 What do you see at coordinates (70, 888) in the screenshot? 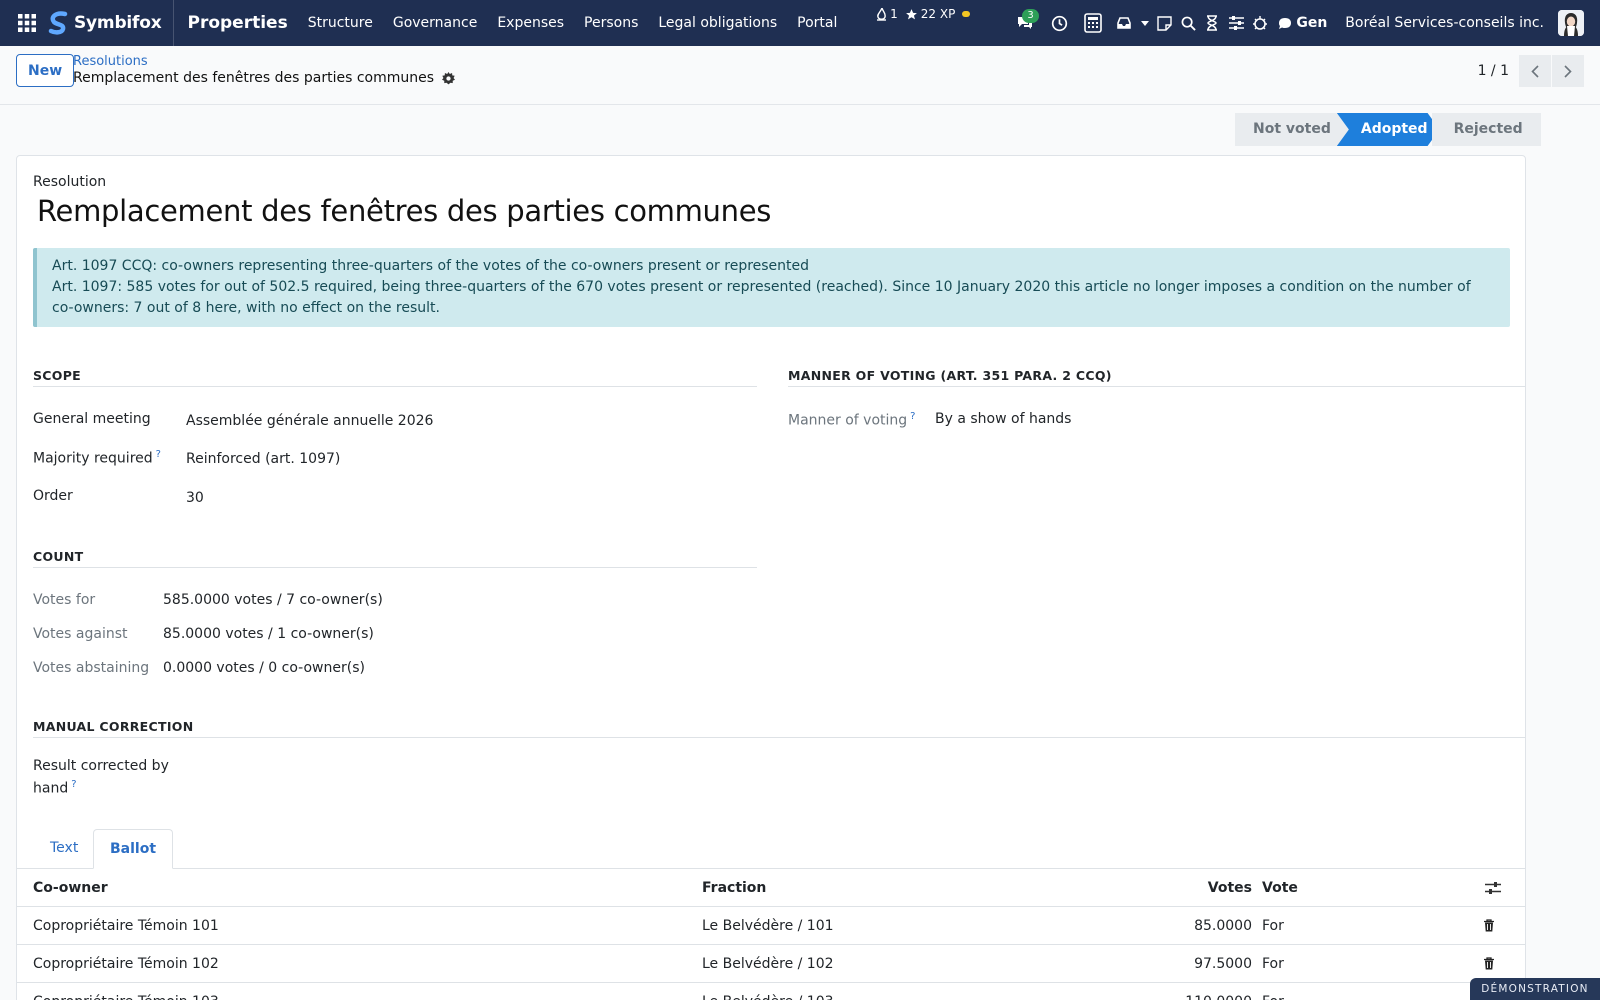
I see `column-header-co-owner: Co-owner` at bounding box center [70, 888].